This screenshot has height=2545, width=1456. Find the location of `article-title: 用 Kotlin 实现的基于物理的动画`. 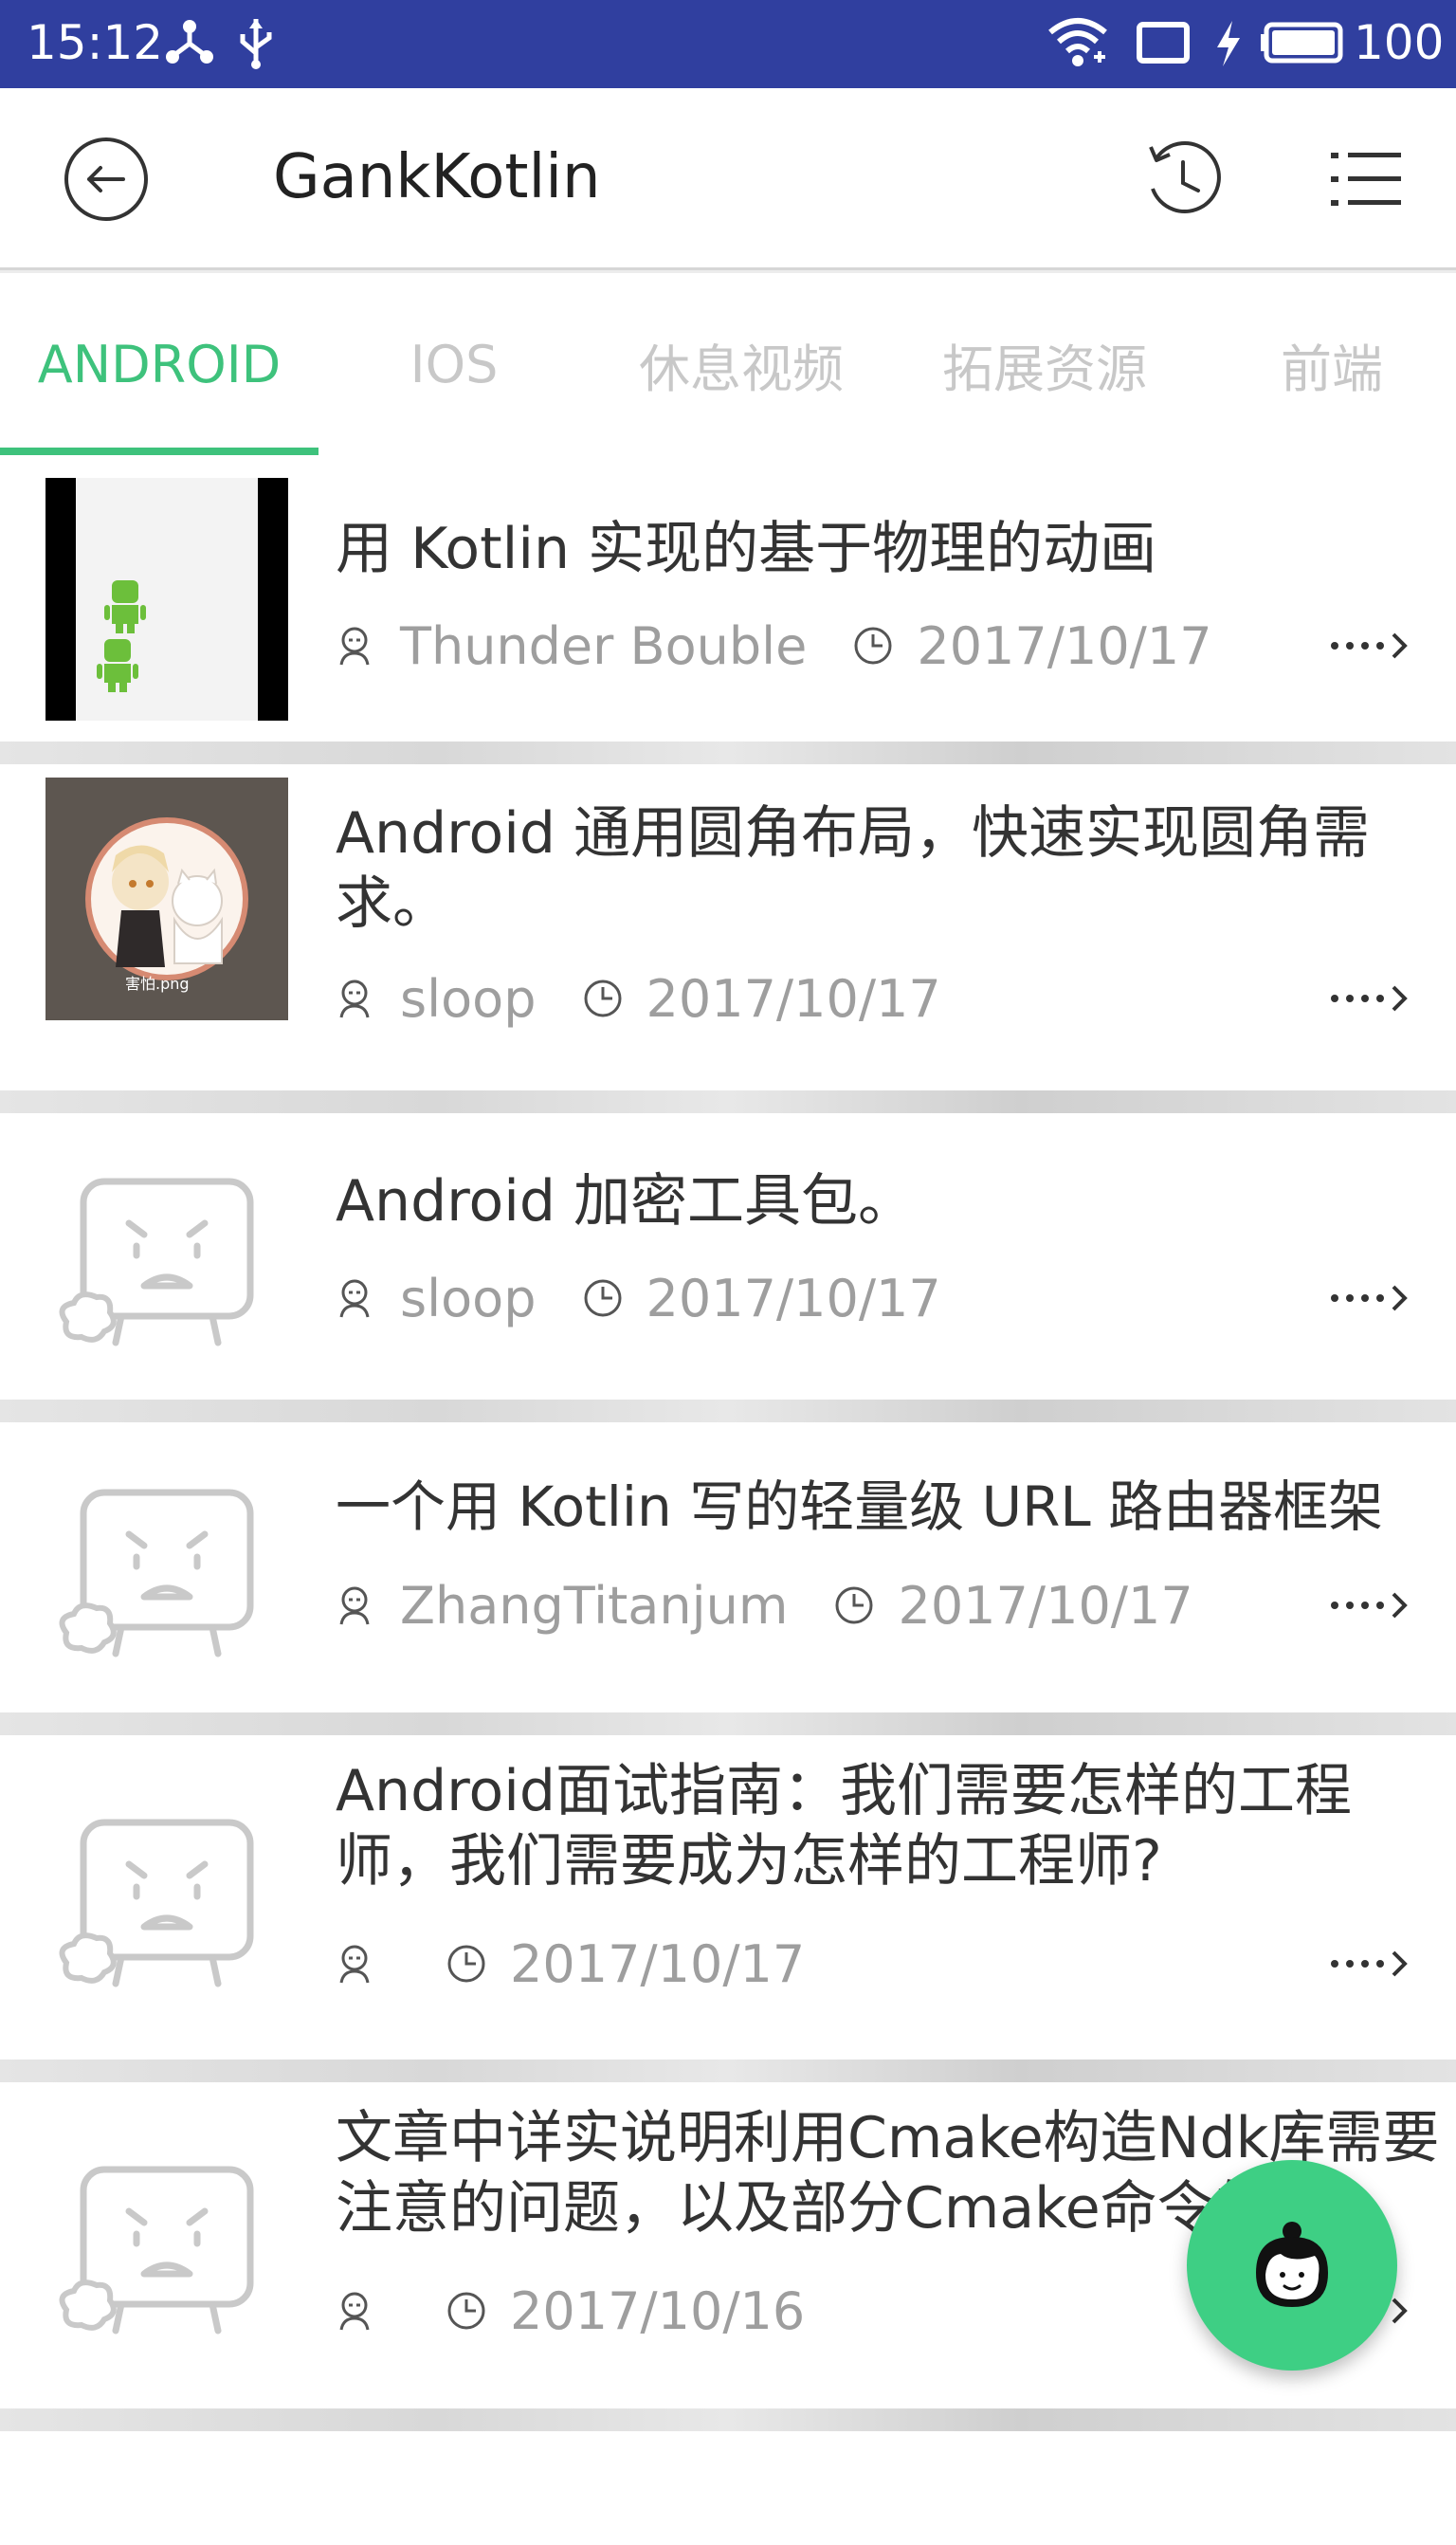

article-title: 用 Kotlin 实现的基于物理的动画 is located at coordinates (746, 549).